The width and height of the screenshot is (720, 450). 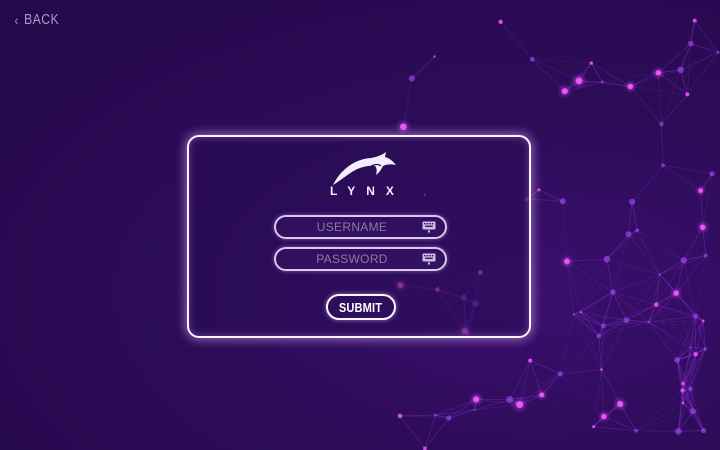 I want to click on password-input, so click(x=352, y=259).